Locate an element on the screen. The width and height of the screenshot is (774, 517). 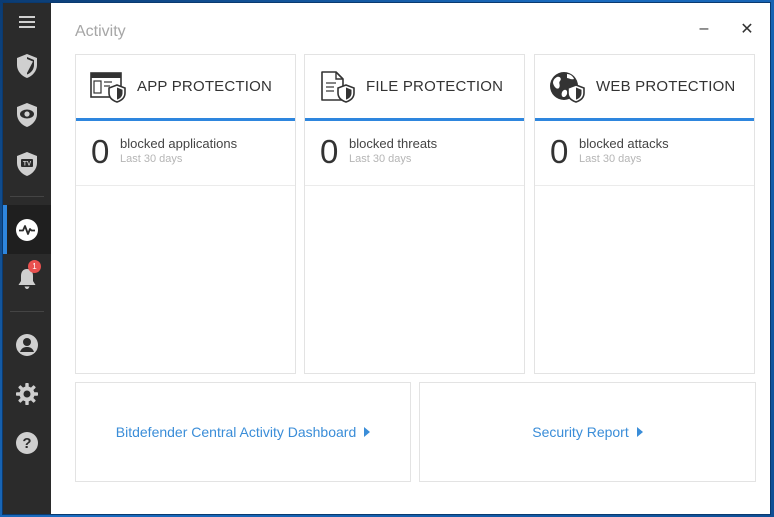
activity-pulse-icon is located at coordinates (27, 229).